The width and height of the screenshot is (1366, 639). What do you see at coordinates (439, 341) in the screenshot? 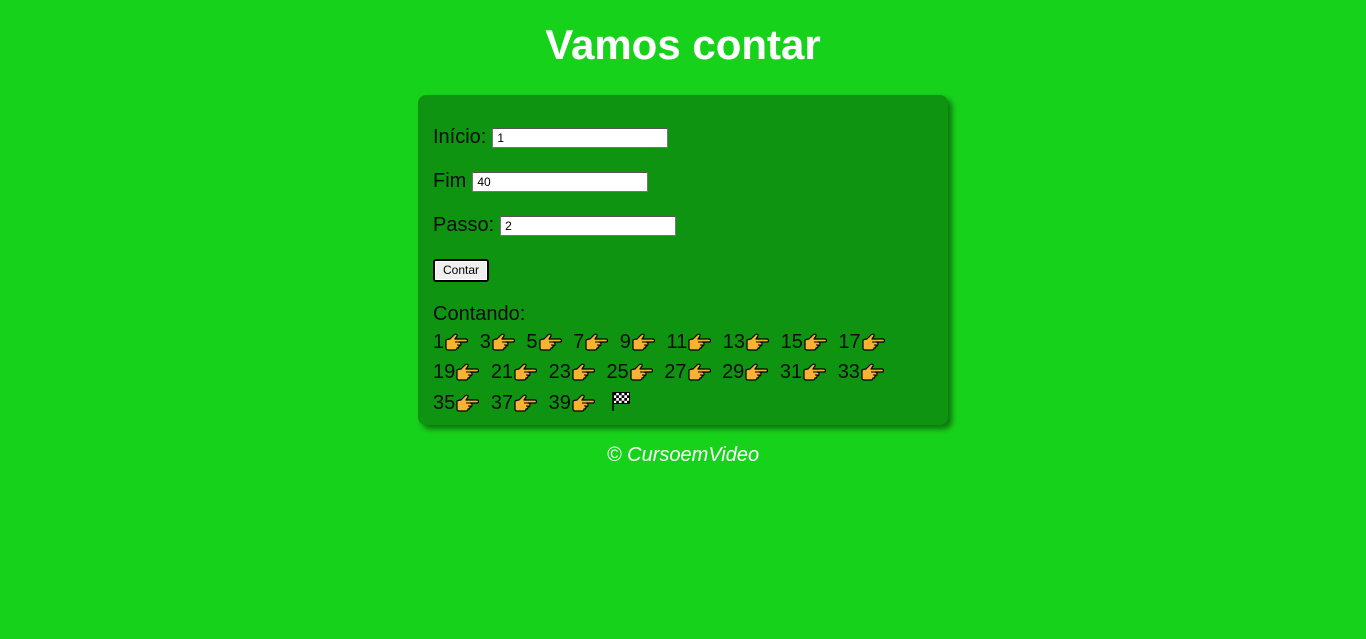
I see `count-number-text: 1` at bounding box center [439, 341].